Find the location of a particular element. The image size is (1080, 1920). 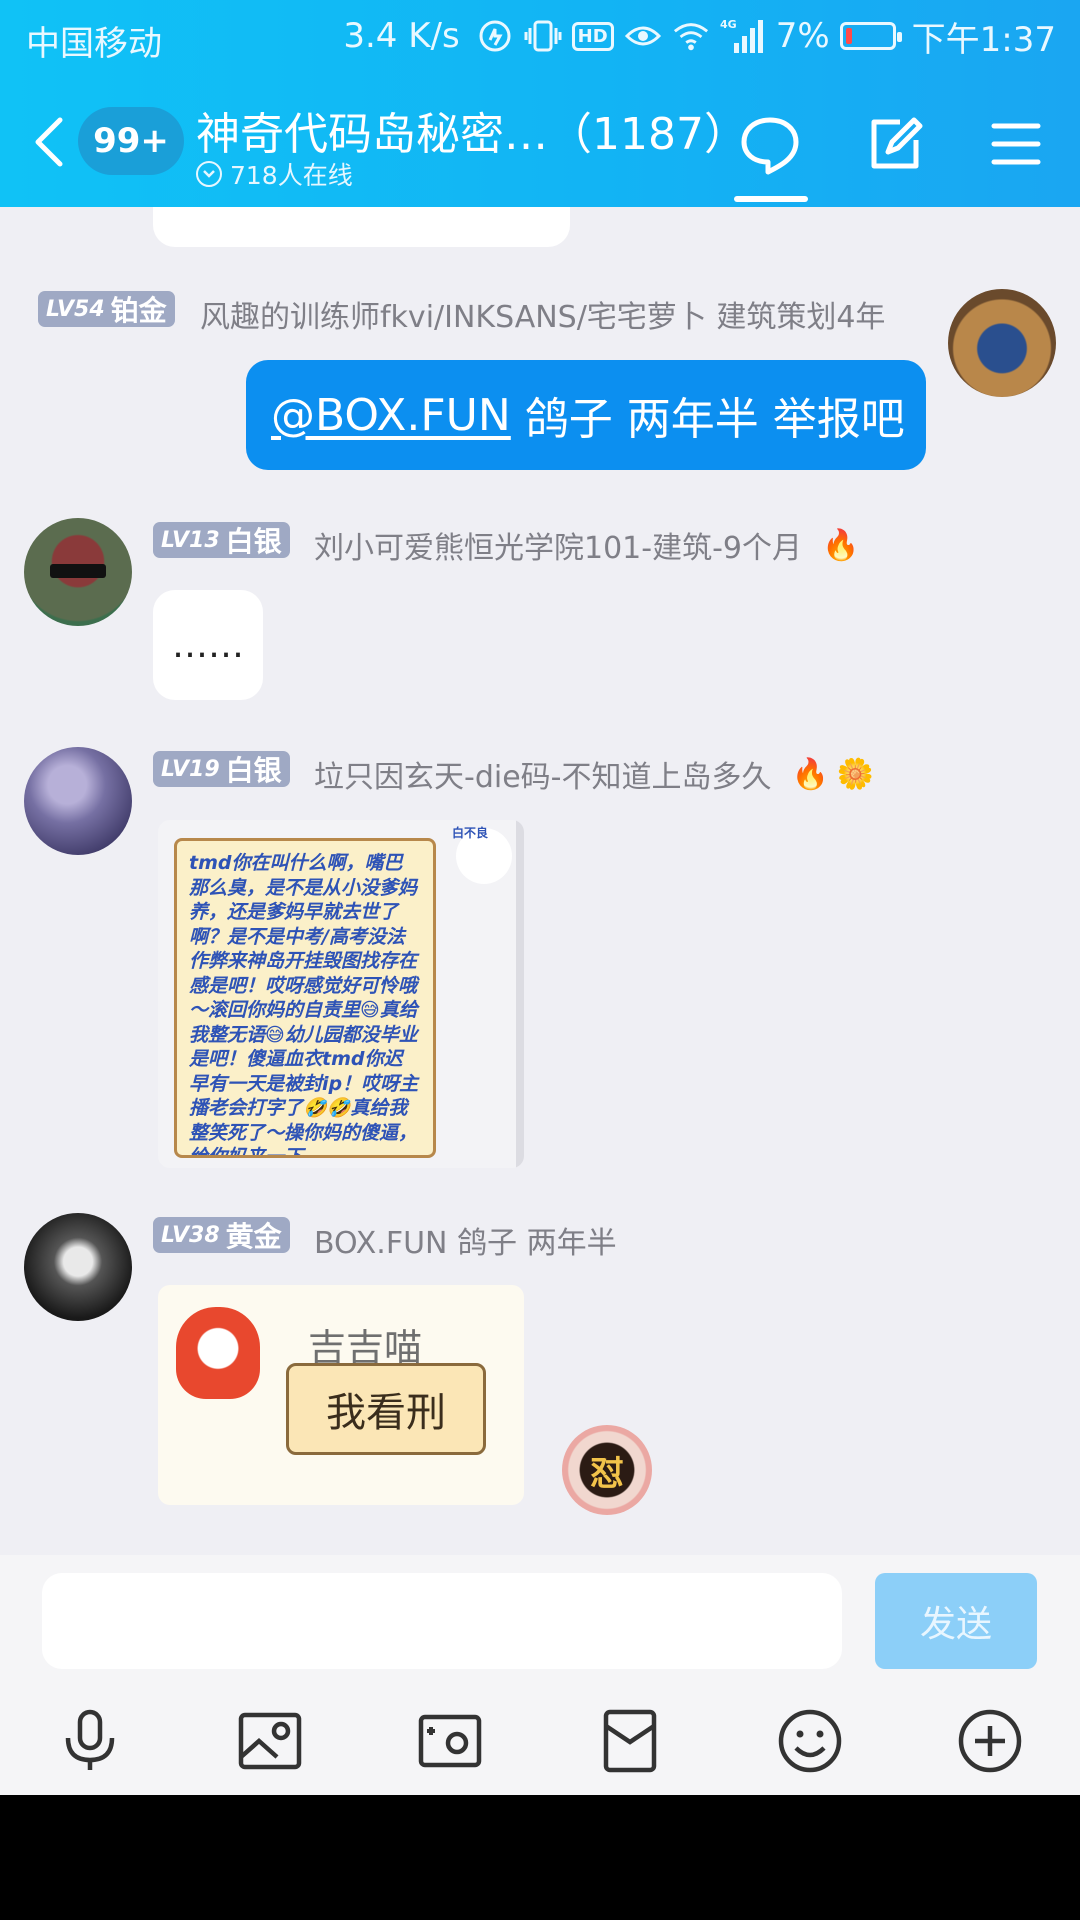

red-packet-icon is located at coordinates (630, 1741).